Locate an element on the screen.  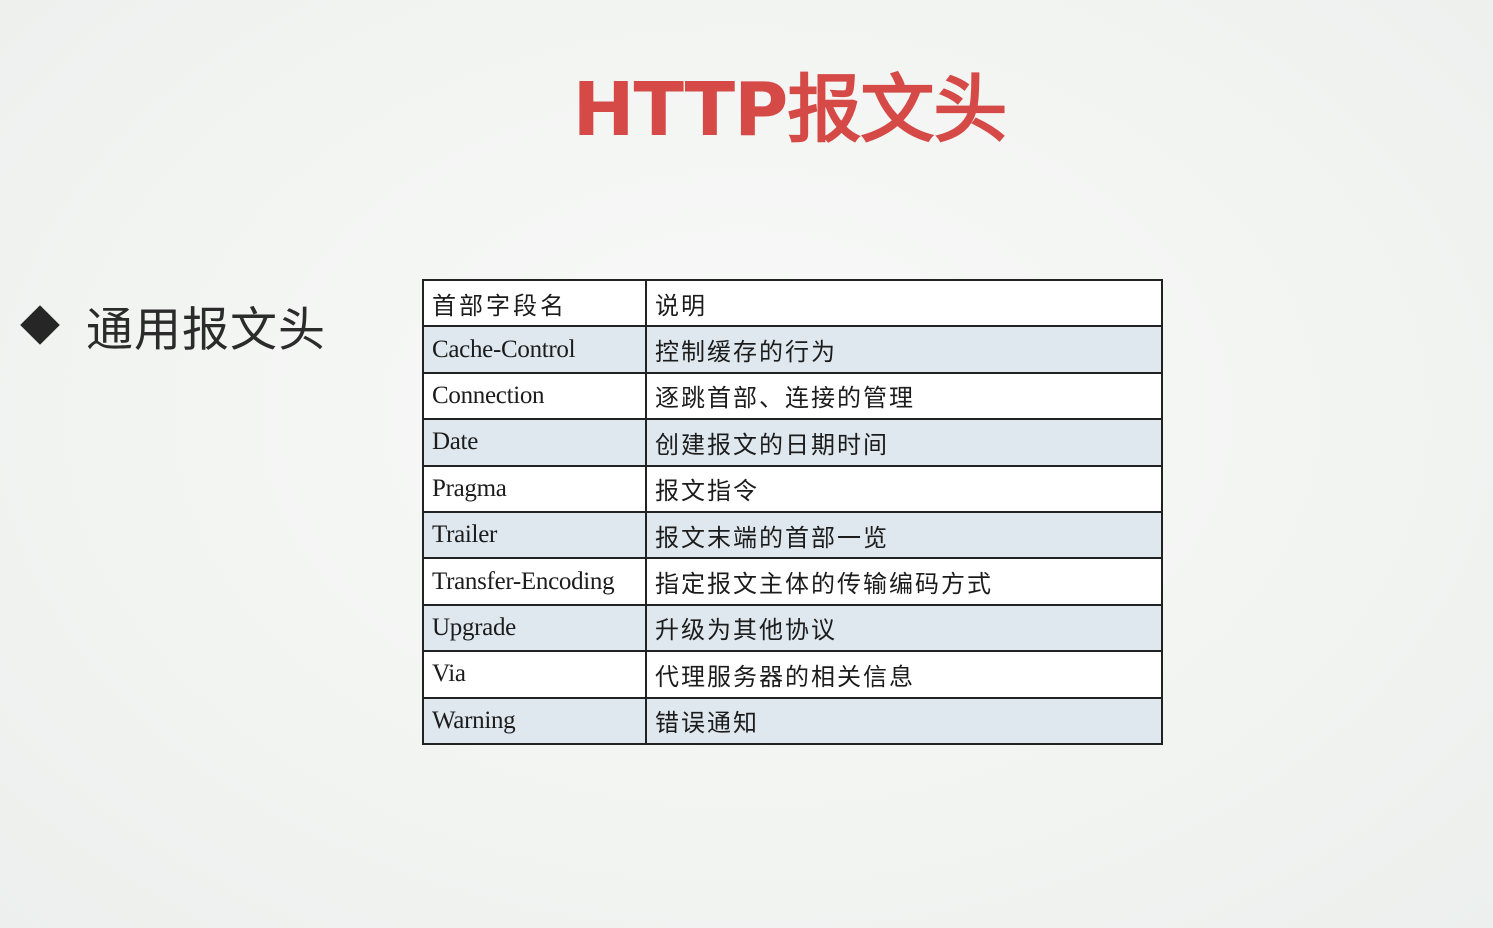
table-row: Date 创建报文的日期时间 is located at coordinates (792, 442).